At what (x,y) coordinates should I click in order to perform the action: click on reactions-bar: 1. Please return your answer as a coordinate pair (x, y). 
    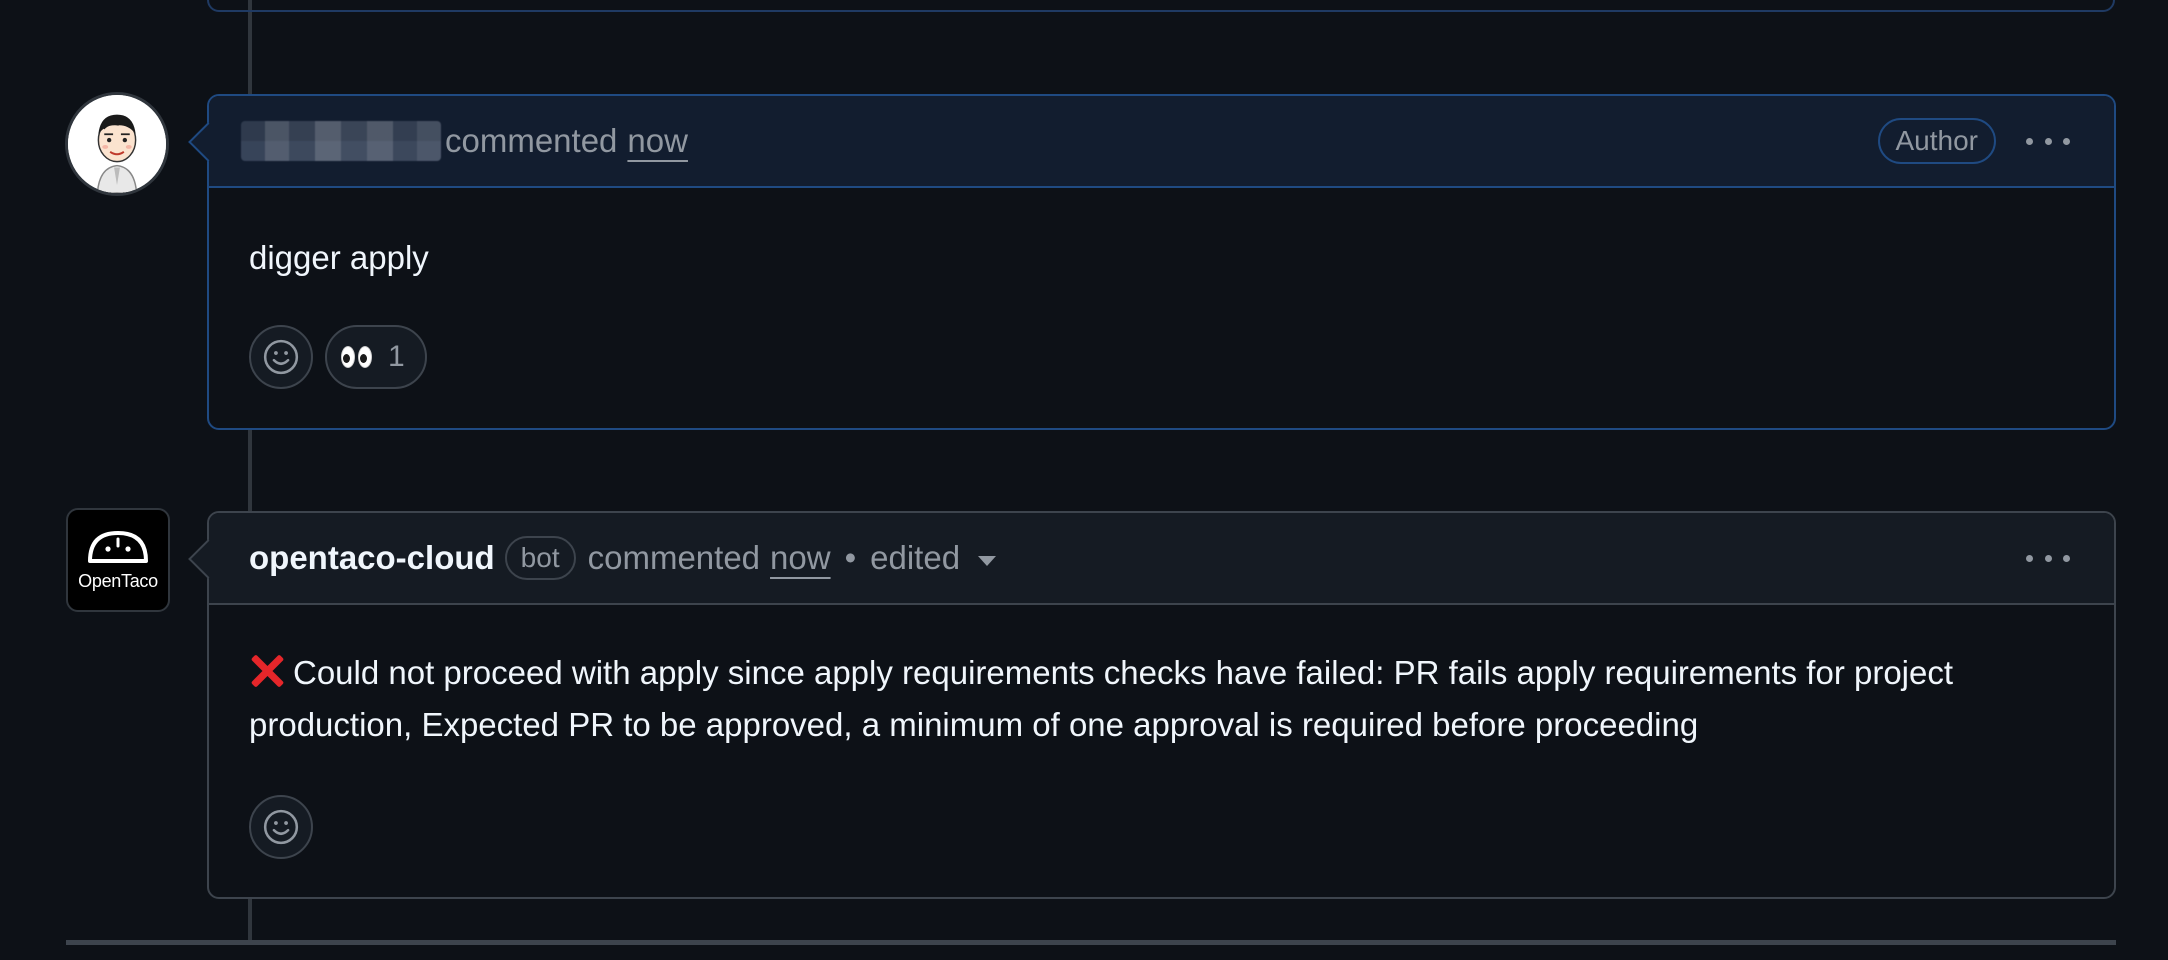
    Looking at the image, I should click on (338, 357).